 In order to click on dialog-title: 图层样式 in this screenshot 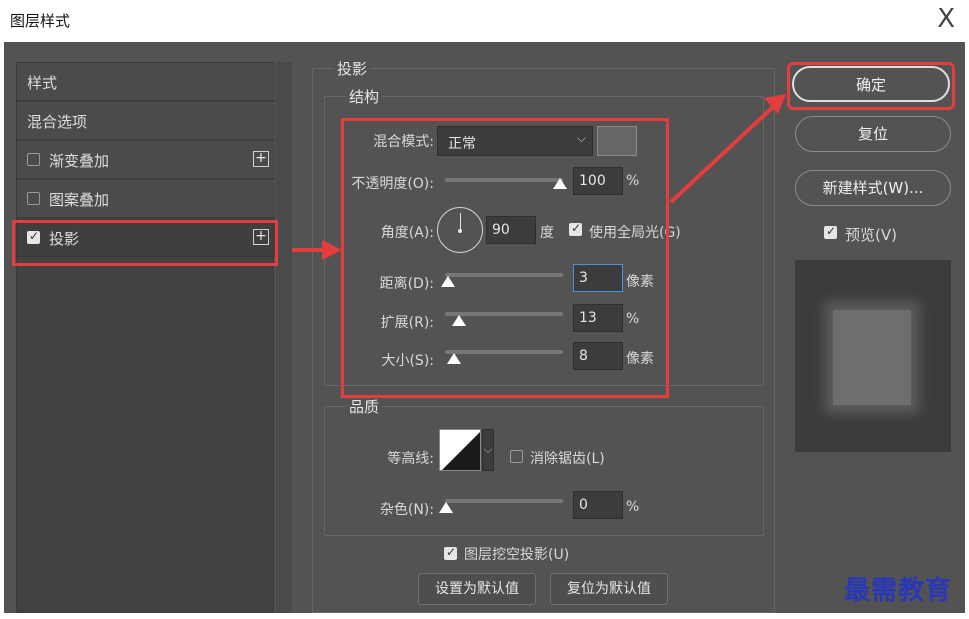, I will do `click(40, 21)`.